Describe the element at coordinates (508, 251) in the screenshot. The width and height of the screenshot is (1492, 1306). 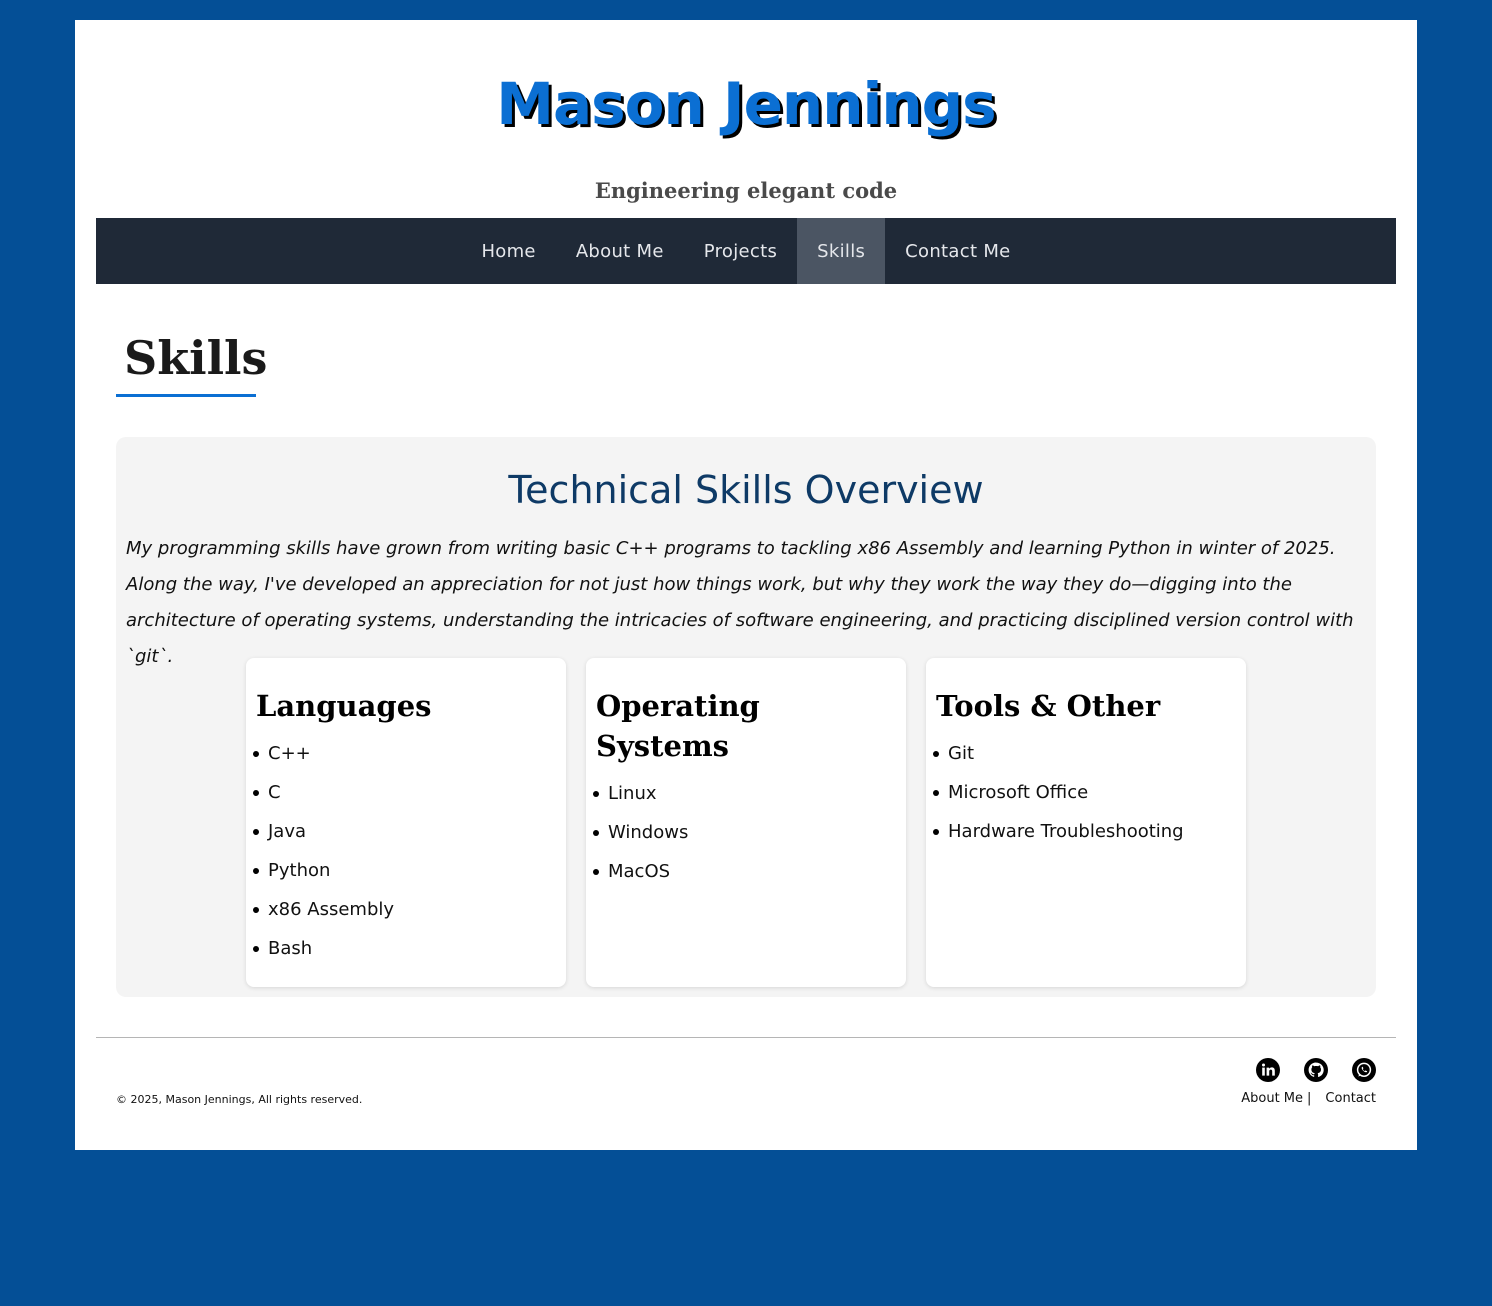
I see `nav-item-home: Home` at that location.